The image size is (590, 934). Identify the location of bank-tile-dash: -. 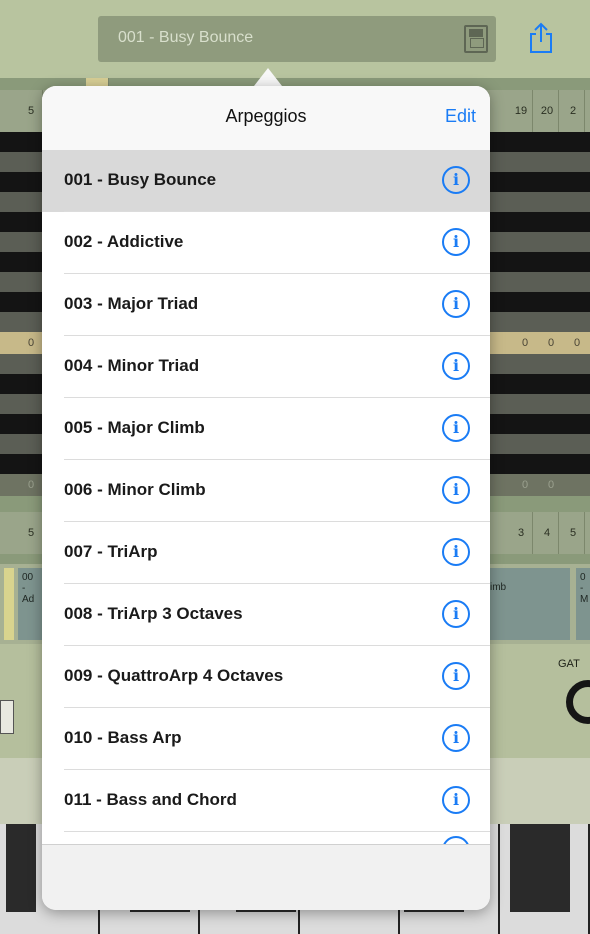
(582, 588).